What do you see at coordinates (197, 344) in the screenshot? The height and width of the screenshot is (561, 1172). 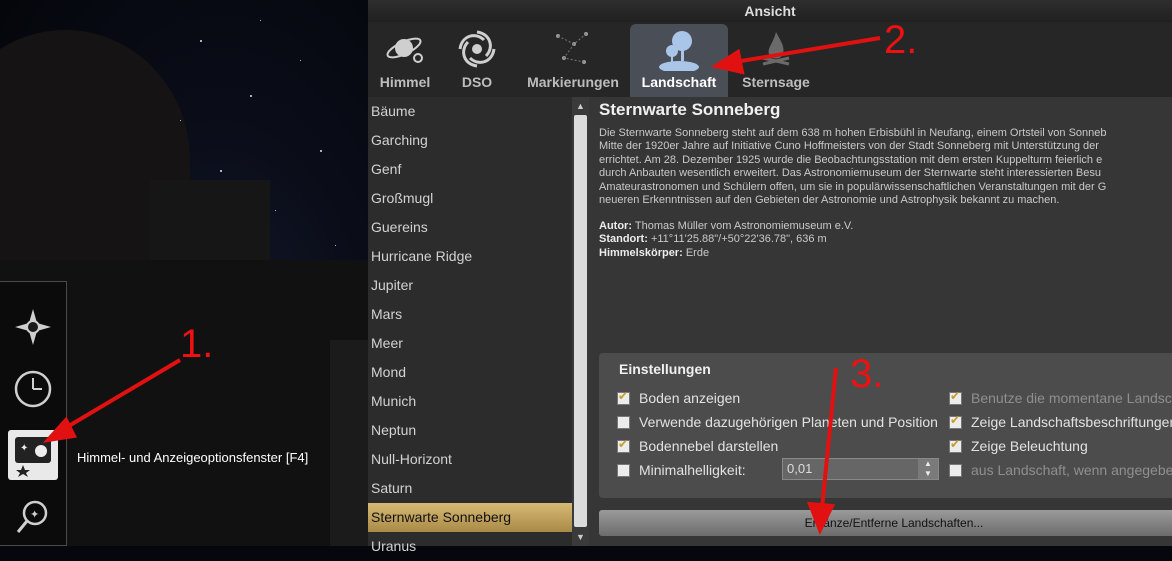 I see `annotation-label-1: 1.` at bounding box center [197, 344].